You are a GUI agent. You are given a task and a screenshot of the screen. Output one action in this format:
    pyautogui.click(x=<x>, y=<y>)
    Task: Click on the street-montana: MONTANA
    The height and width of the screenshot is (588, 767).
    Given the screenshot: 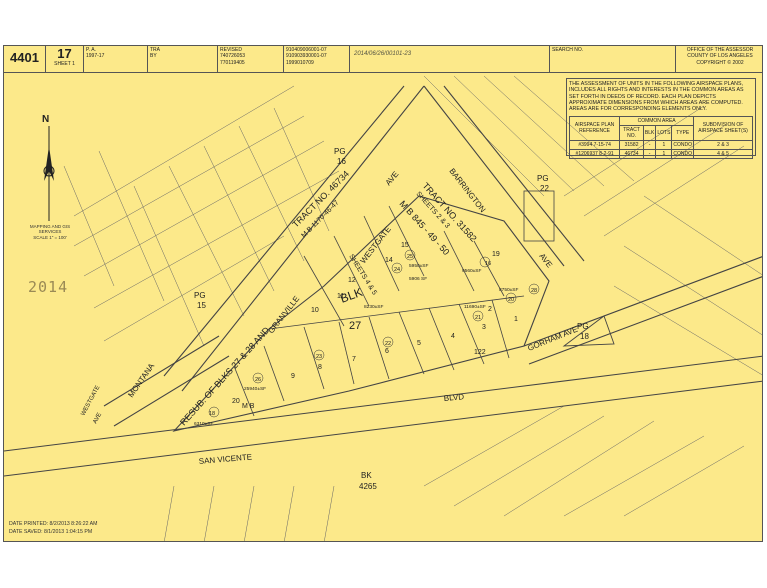 What is the action you would take?
    pyautogui.click(x=141, y=380)
    